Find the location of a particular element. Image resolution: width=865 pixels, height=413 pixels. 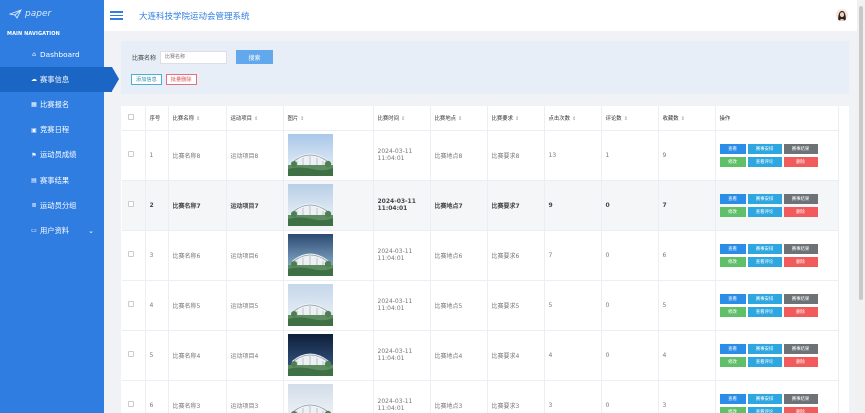

comment-count: 0 is located at coordinates (630, 396).